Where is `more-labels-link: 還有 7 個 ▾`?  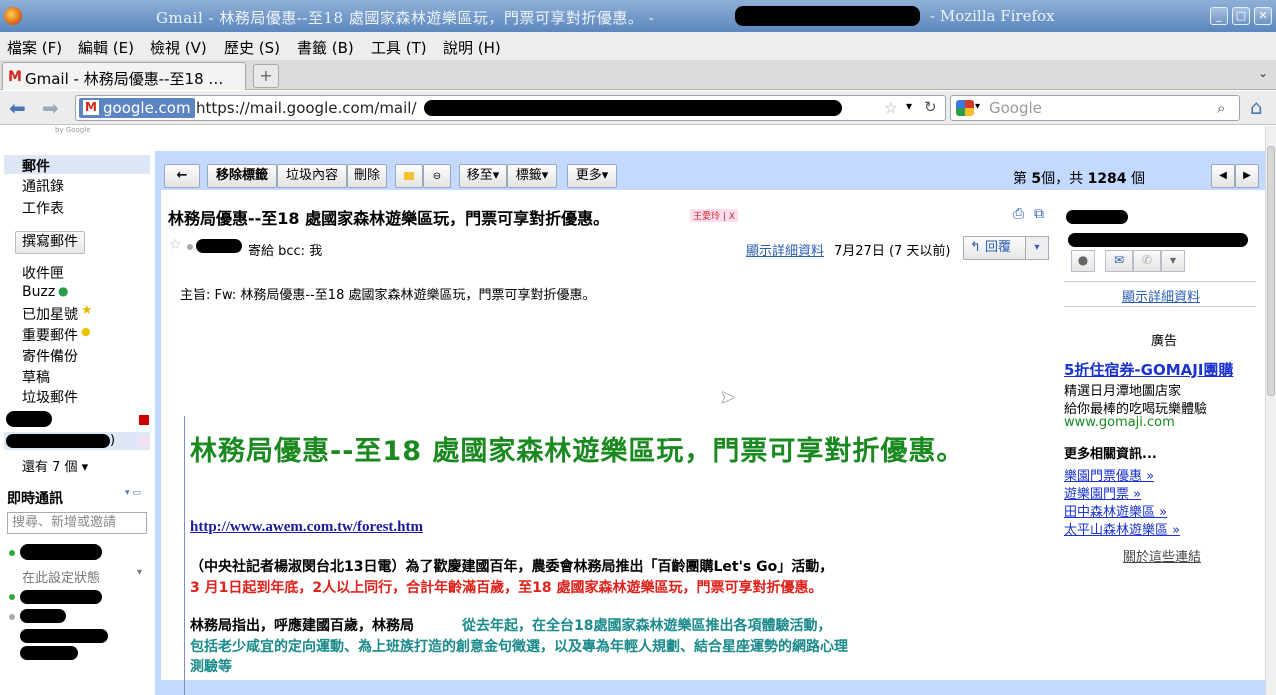 more-labels-link: 還有 7 個 ▾ is located at coordinates (55, 465).